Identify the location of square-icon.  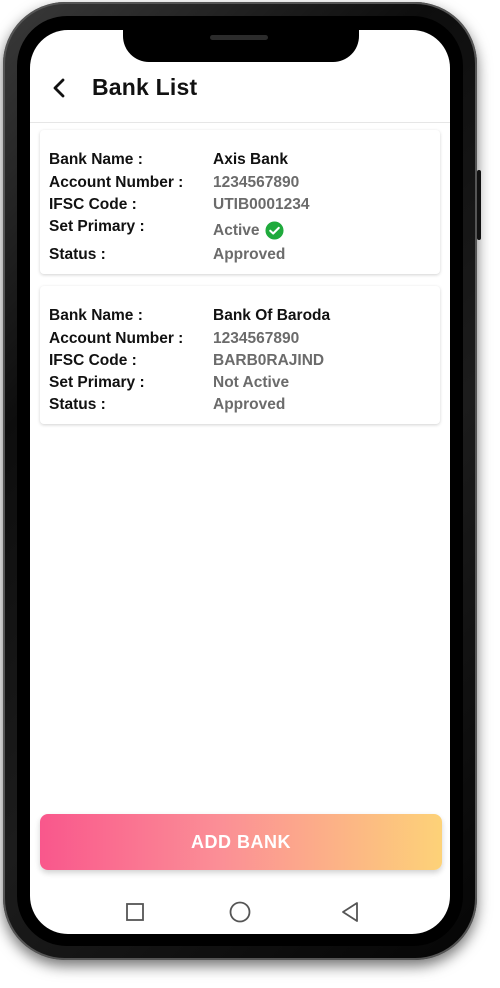
(135, 912).